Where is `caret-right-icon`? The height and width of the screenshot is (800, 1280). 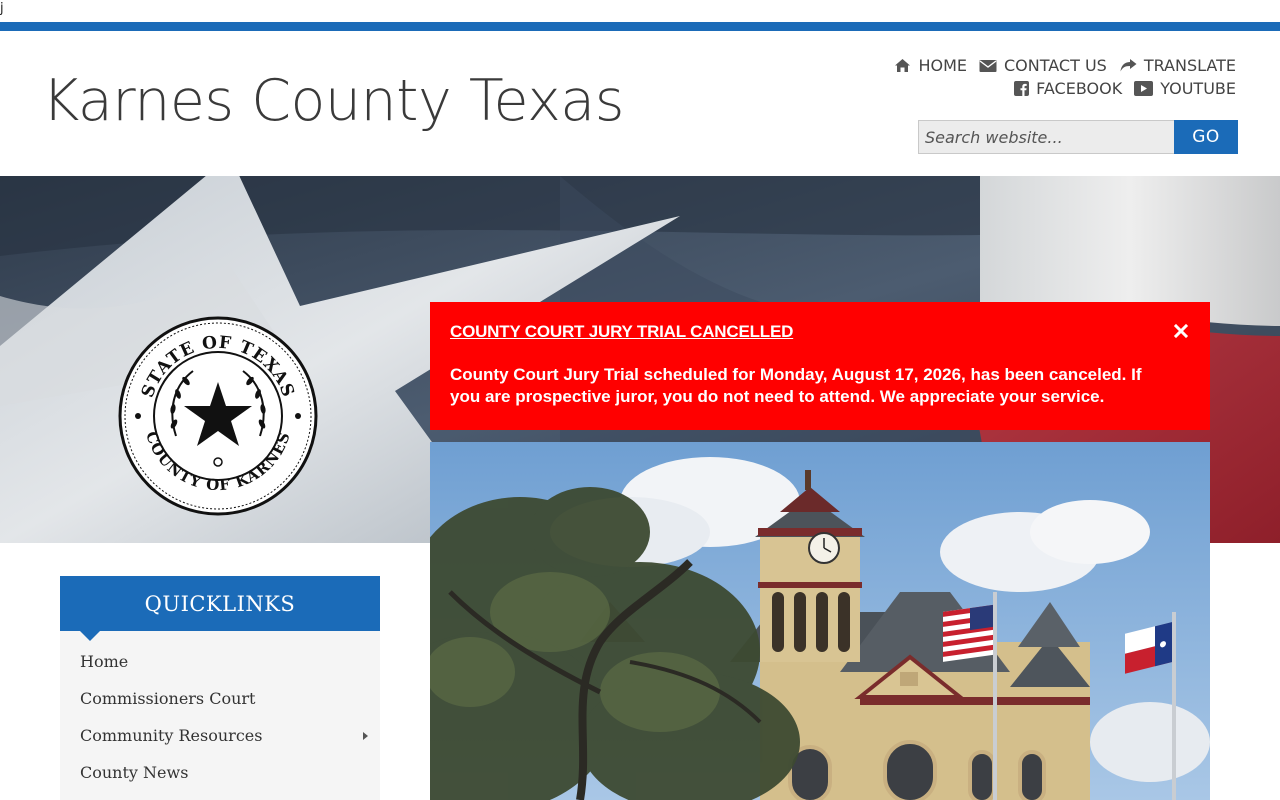 caret-right-icon is located at coordinates (365, 736).